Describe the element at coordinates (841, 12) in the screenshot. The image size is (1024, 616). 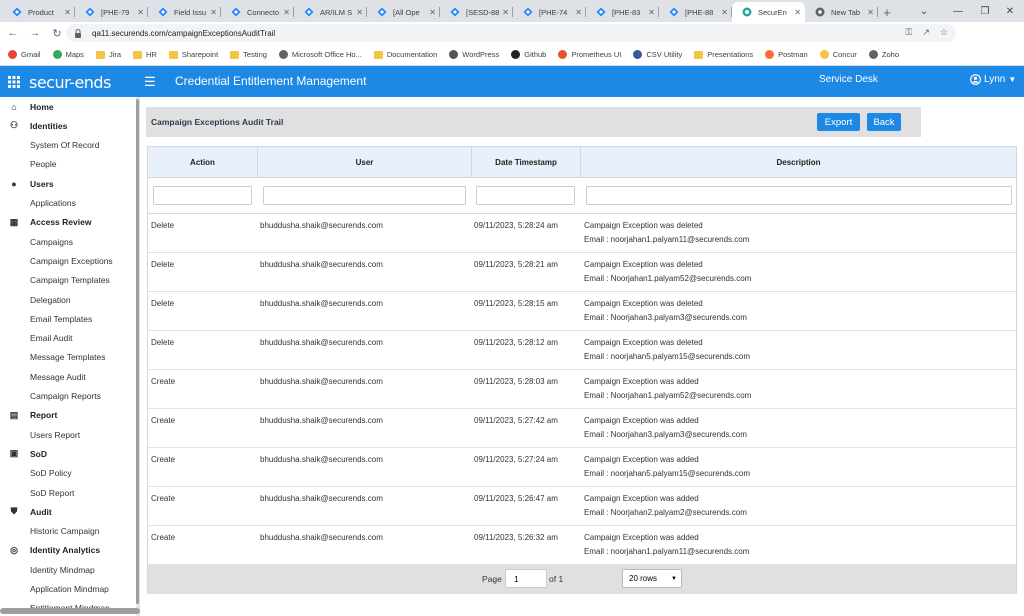
I see `browser-tab: New Tab ✕` at that location.